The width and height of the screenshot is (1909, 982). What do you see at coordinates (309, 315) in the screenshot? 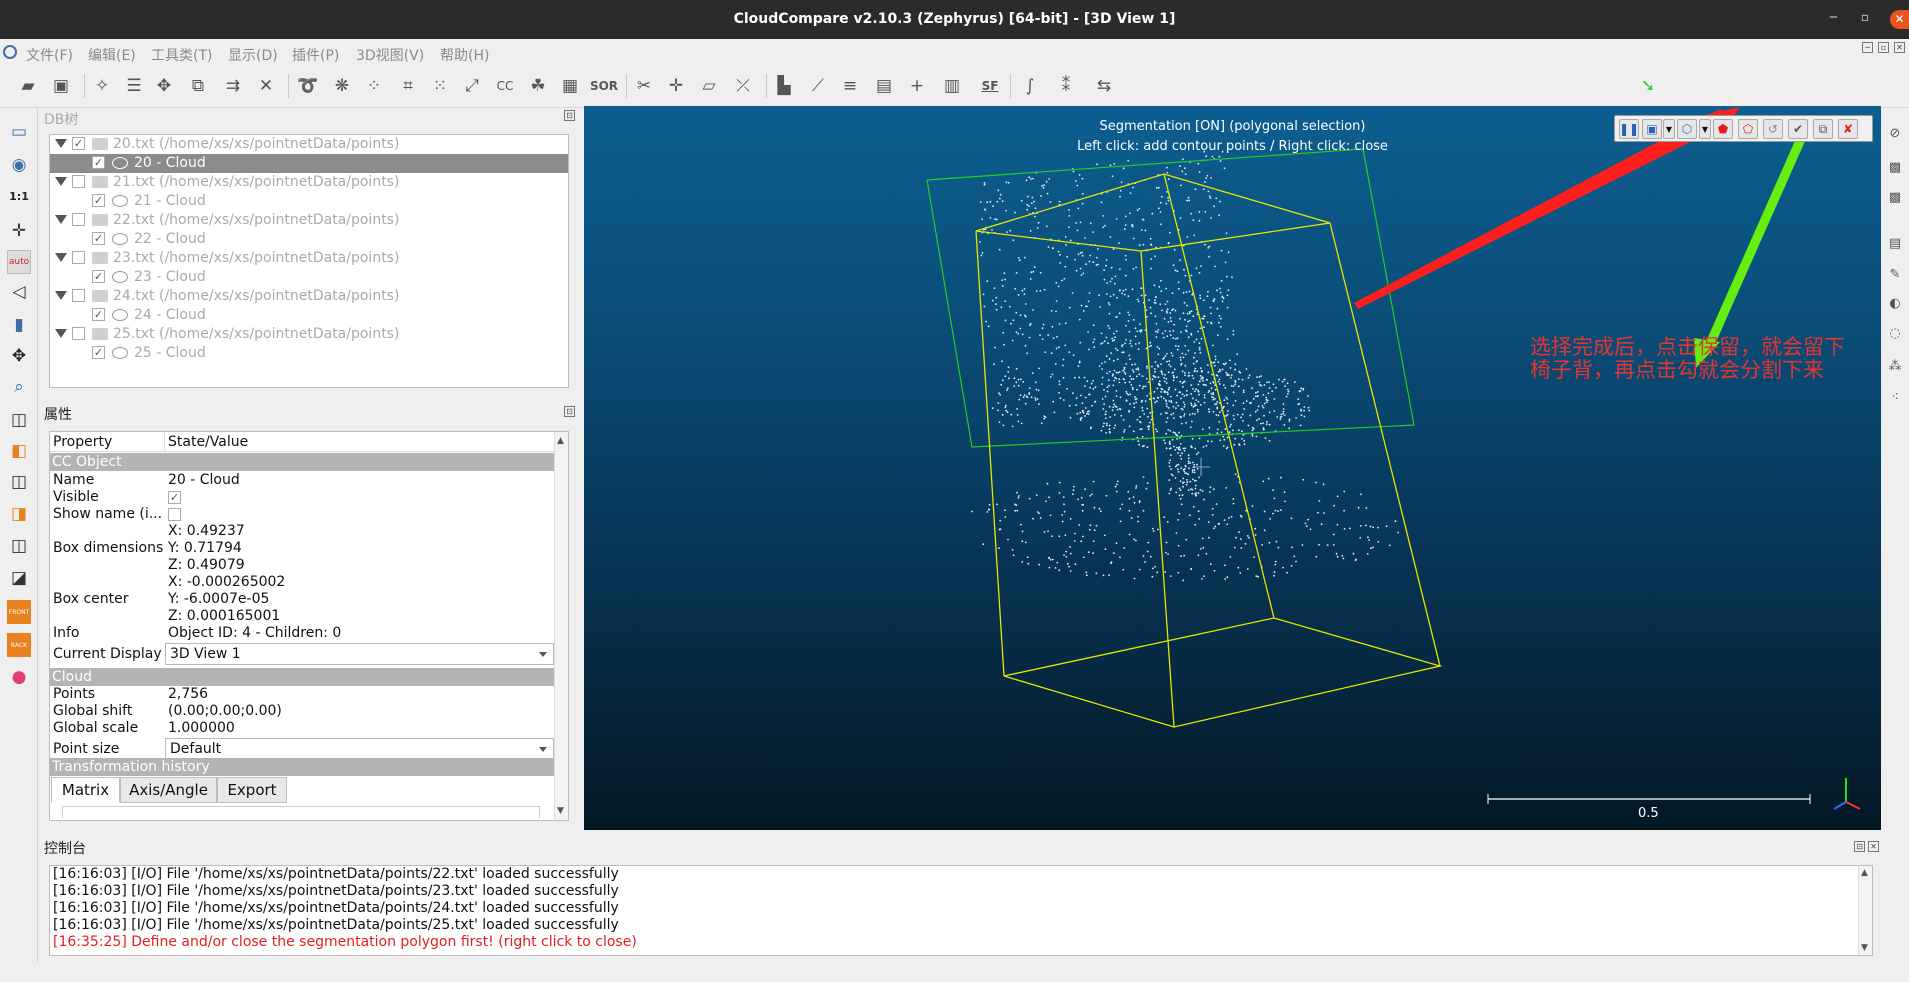
I see `tree-item: ✓ 24 - Cloud` at bounding box center [309, 315].